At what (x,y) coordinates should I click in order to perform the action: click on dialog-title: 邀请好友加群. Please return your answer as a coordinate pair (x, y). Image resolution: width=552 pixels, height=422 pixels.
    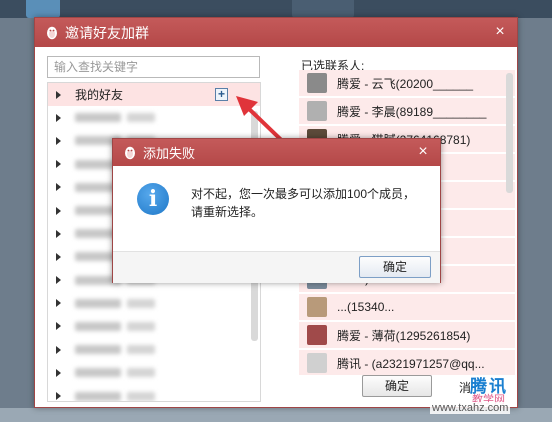
    Looking at the image, I should click on (107, 32).